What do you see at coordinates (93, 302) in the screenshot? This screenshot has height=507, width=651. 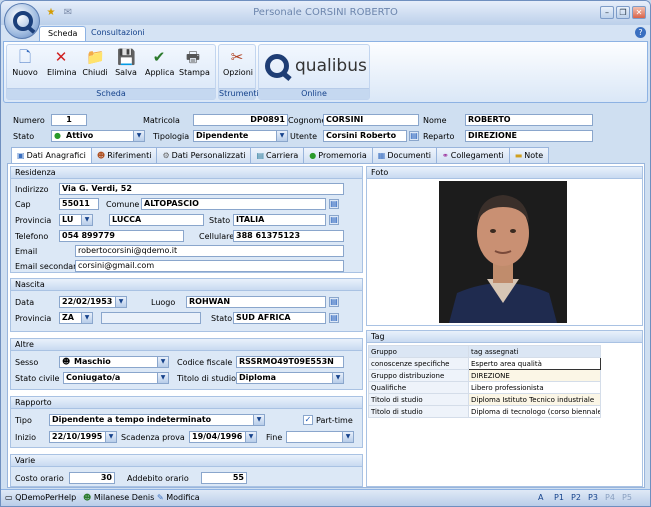 I see `data-nascita-field: 22/02/1953 ▼` at bounding box center [93, 302].